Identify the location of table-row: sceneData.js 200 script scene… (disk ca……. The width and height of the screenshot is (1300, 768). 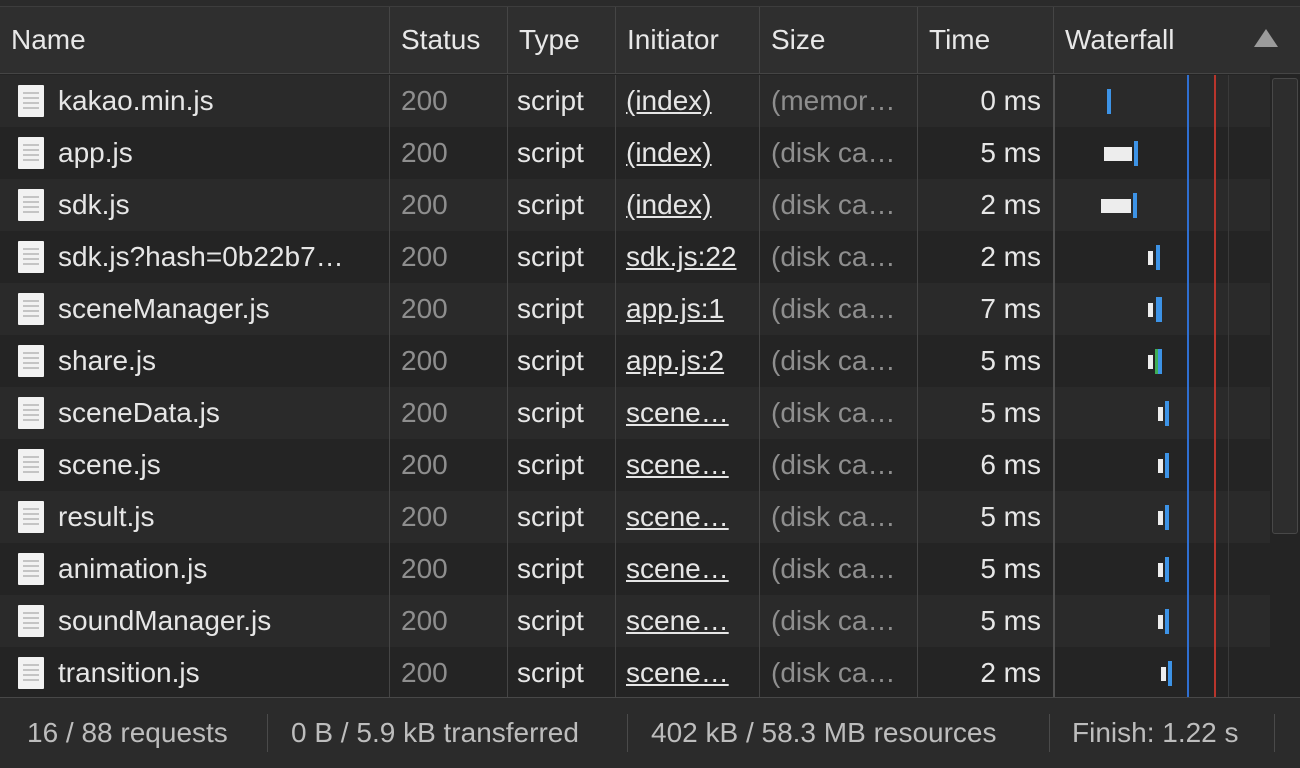
(635, 413).